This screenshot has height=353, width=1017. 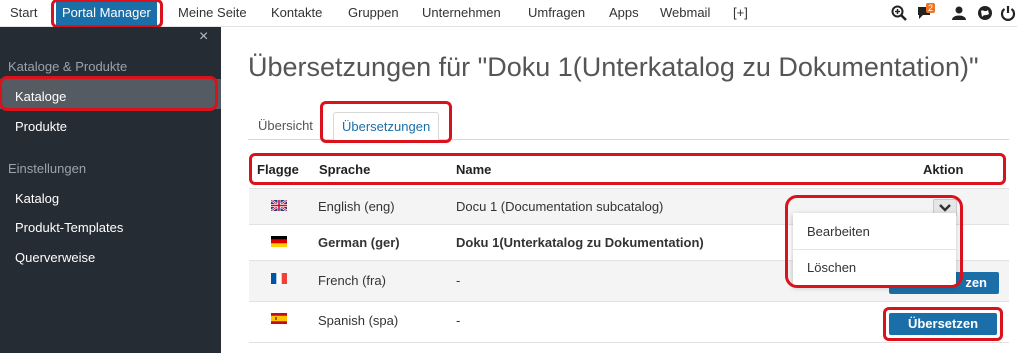 I want to click on sidebar-item-produkt-templates: Produkt-Templates, so click(x=69, y=227).